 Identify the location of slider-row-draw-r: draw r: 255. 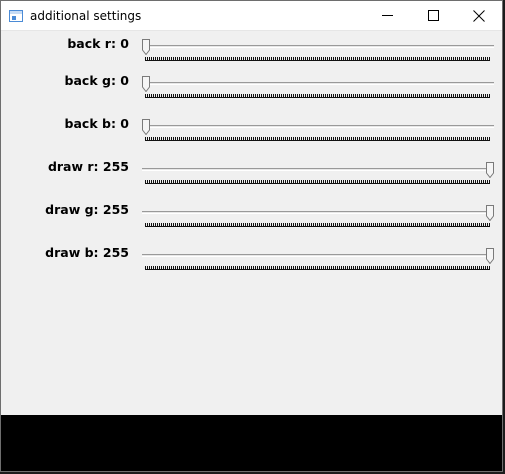
(251, 176).